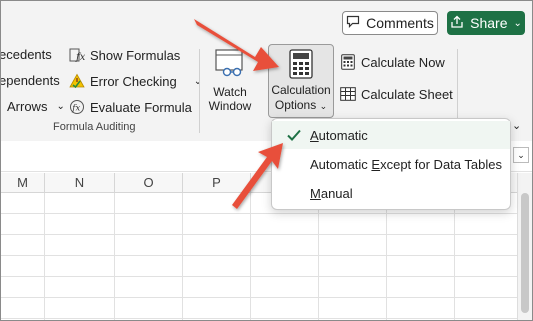 This screenshot has width=533, height=321. Describe the element at coordinates (94, 127) in the screenshot. I see `group-label-formula-auditing: Formula Auditing` at that location.